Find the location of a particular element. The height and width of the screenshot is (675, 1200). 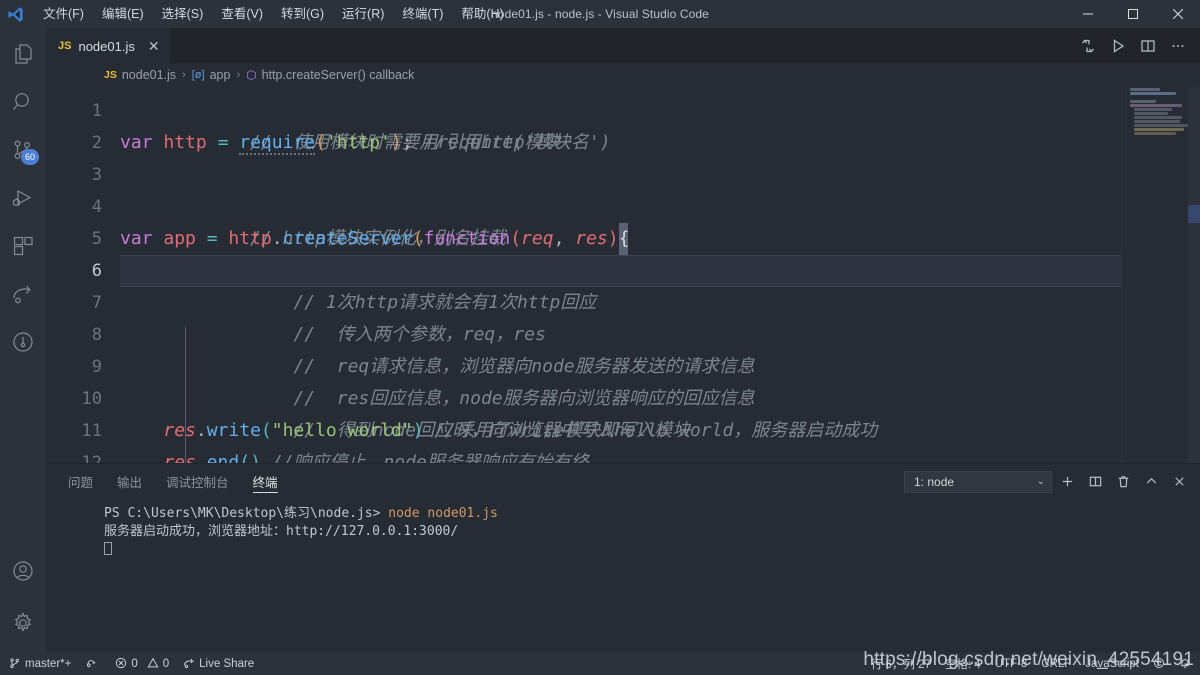

split-terminal-icon is located at coordinates (1095, 482).